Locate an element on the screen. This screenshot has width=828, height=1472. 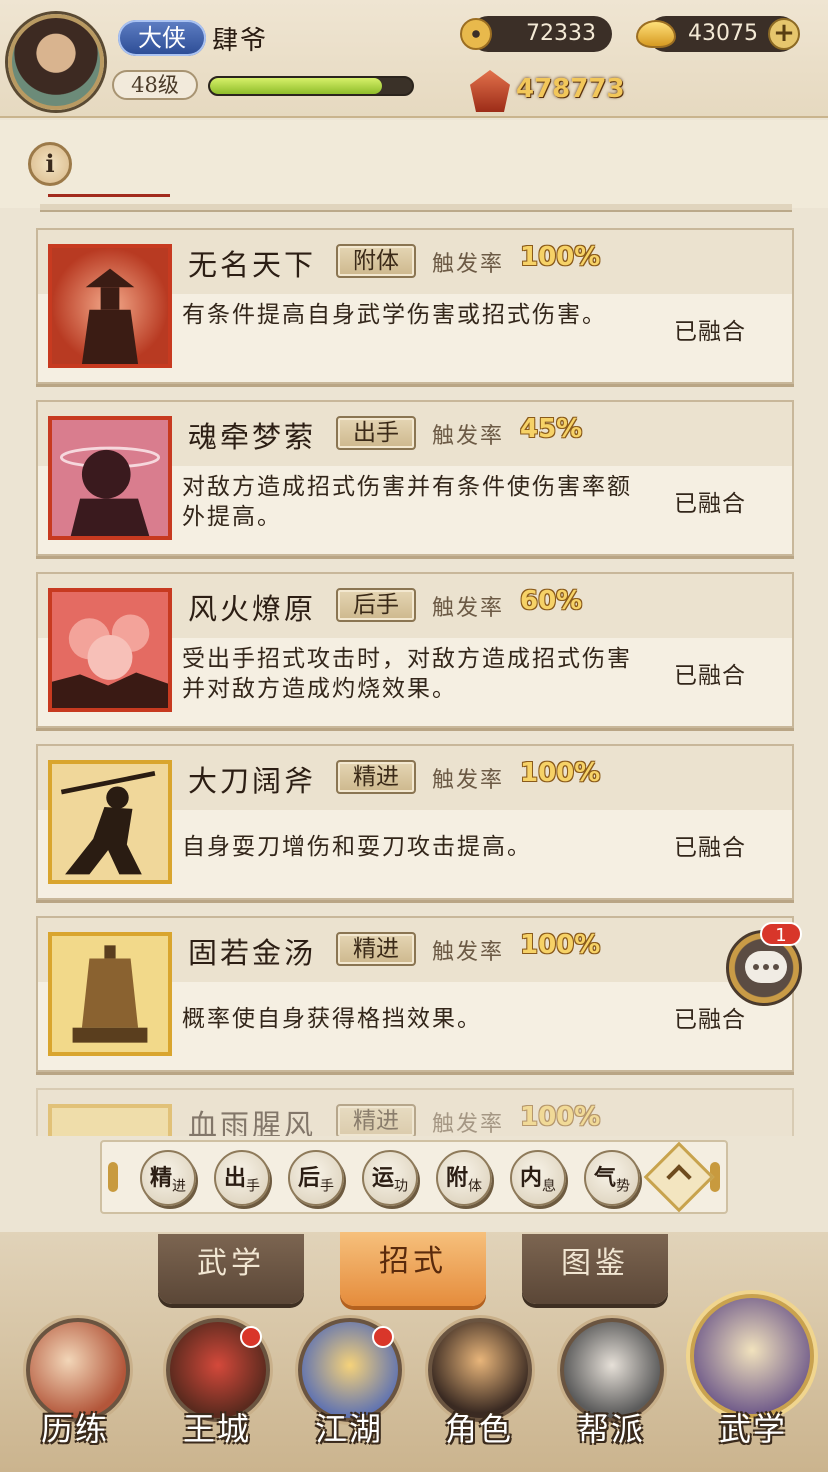
info-button: i is located at coordinates (50, 164).